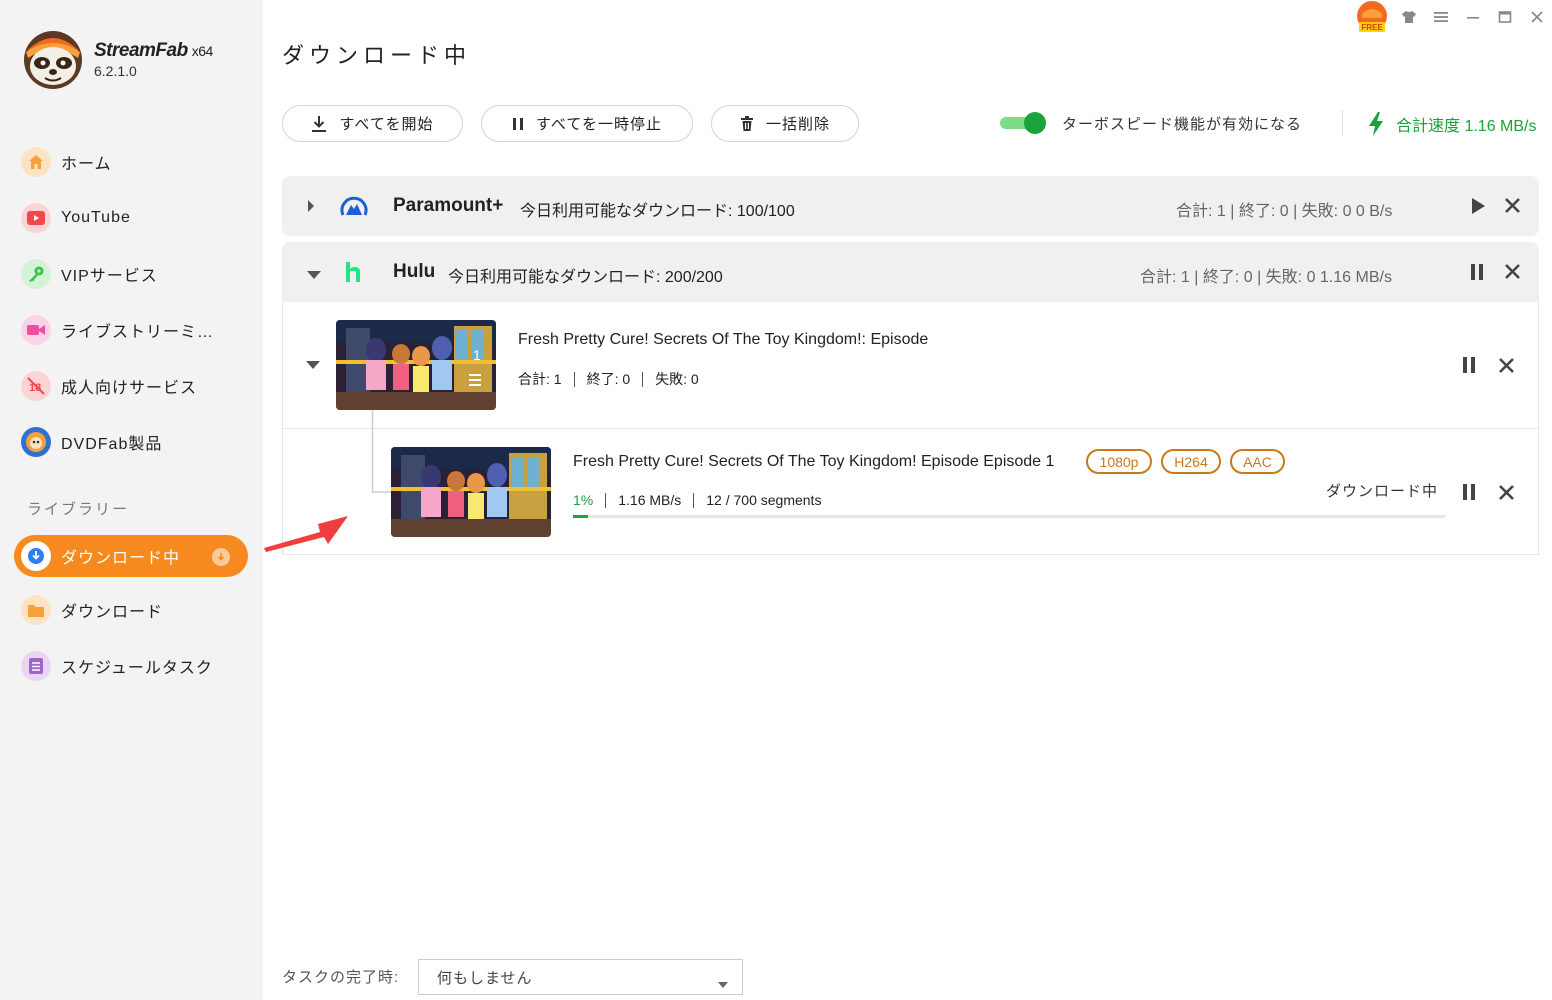  What do you see at coordinates (78, 509) in the screenshot?
I see `library-section-title: ライブラリー` at bounding box center [78, 509].